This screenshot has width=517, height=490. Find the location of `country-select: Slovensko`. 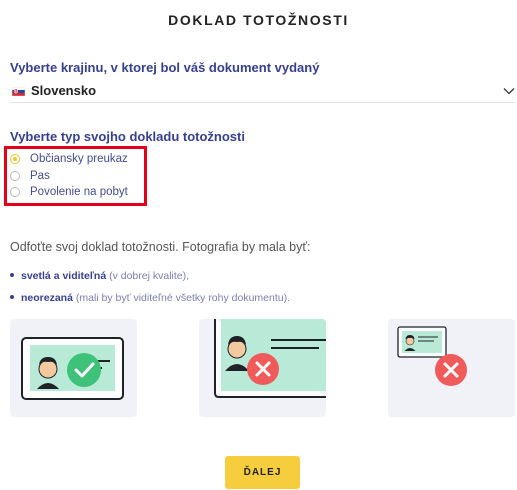

country-select: Slovensko is located at coordinates (262, 92).